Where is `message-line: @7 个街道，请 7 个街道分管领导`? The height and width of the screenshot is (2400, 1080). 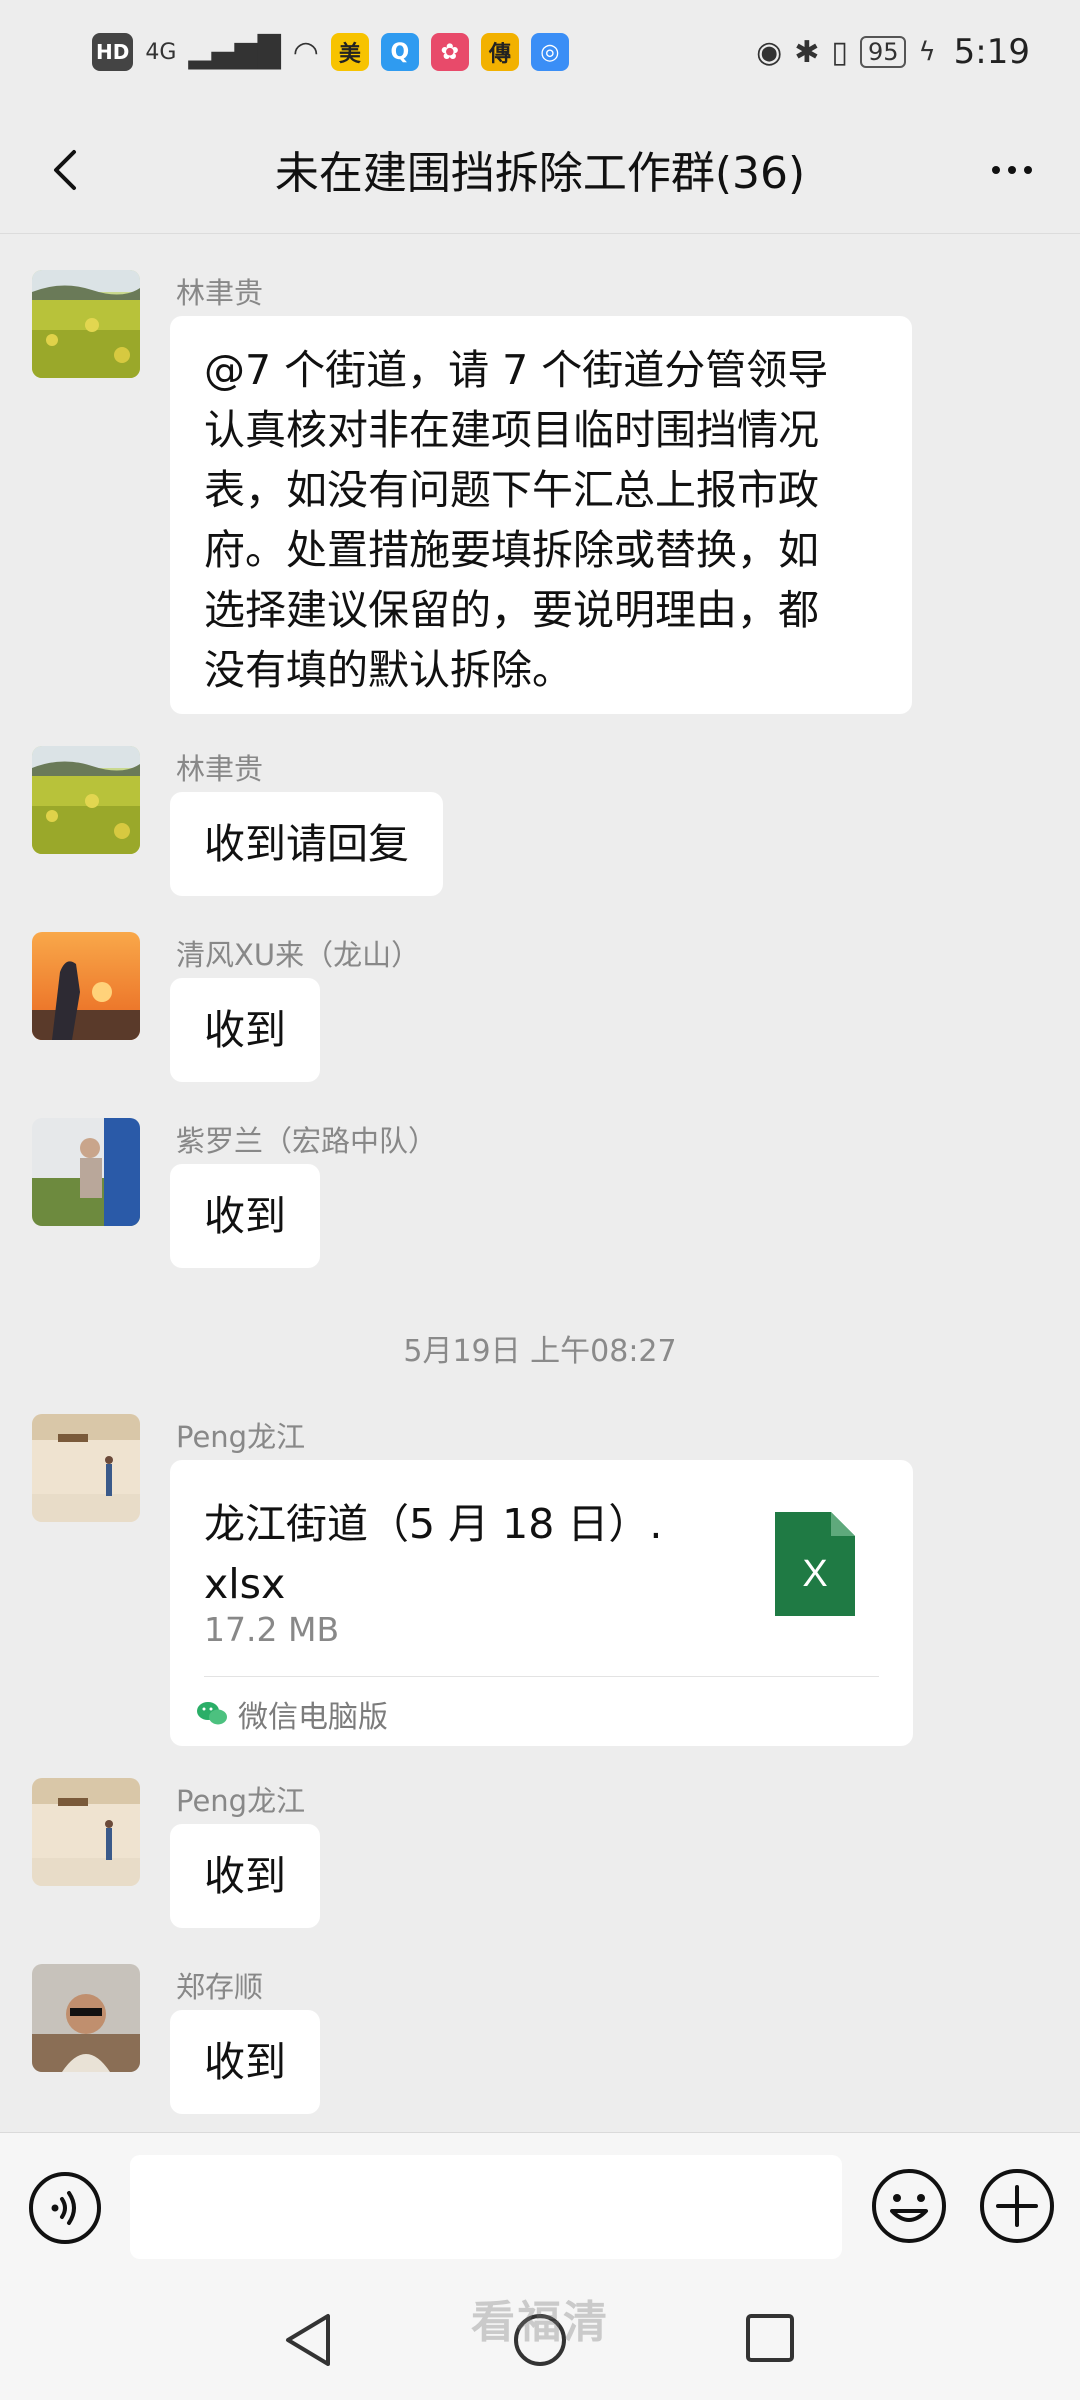
message-line: @7 个街道，请 7 个街道分管领导 is located at coordinates (516, 370).